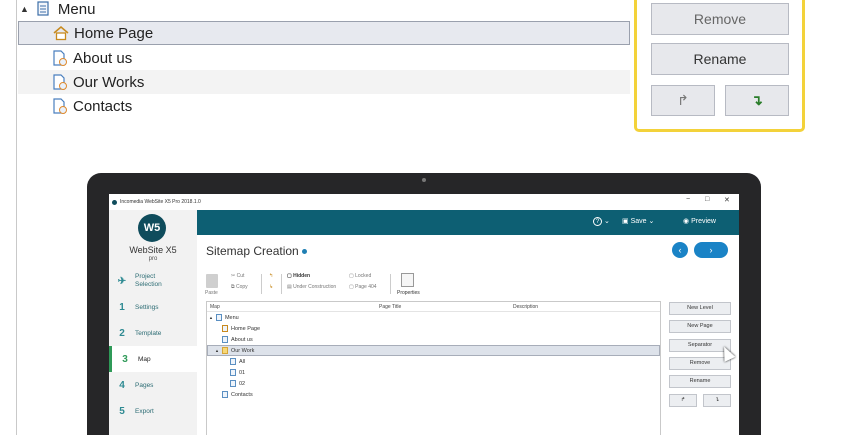  What do you see at coordinates (215, 307) in the screenshot?
I see `column-header-map: Map` at bounding box center [215, 307].